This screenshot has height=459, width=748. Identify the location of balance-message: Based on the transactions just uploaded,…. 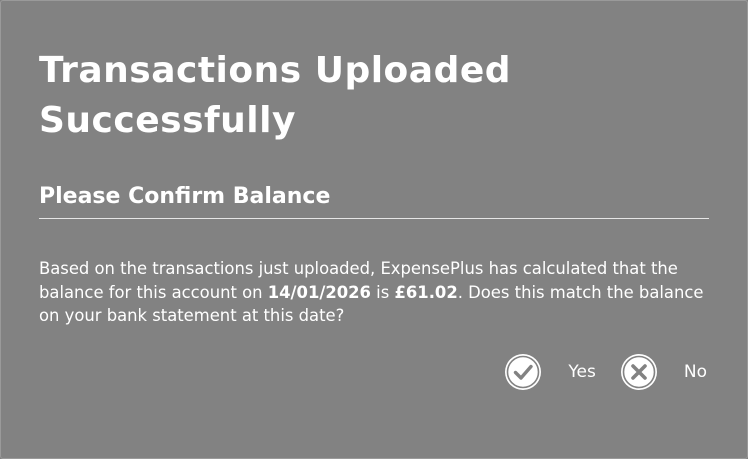
(376, 292).